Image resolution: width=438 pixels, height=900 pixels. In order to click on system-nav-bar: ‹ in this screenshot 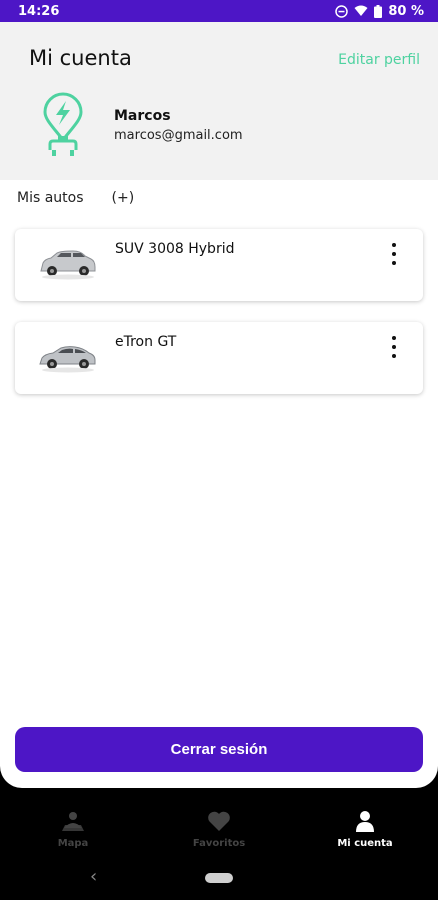, I will do `click(219, 880)`.